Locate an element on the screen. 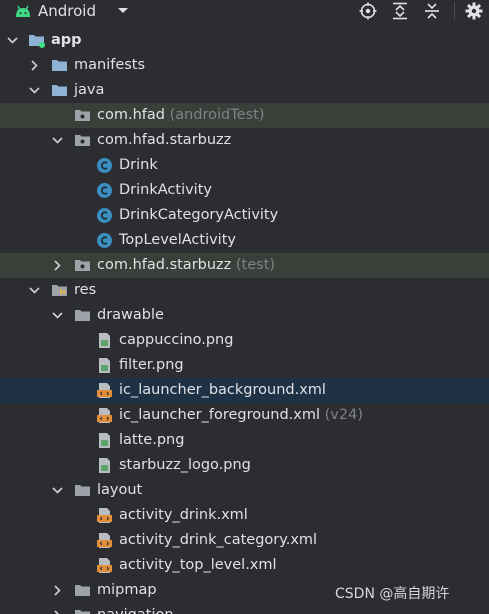  tree-node-manifests: manifests is located at coordinates (244, 65).